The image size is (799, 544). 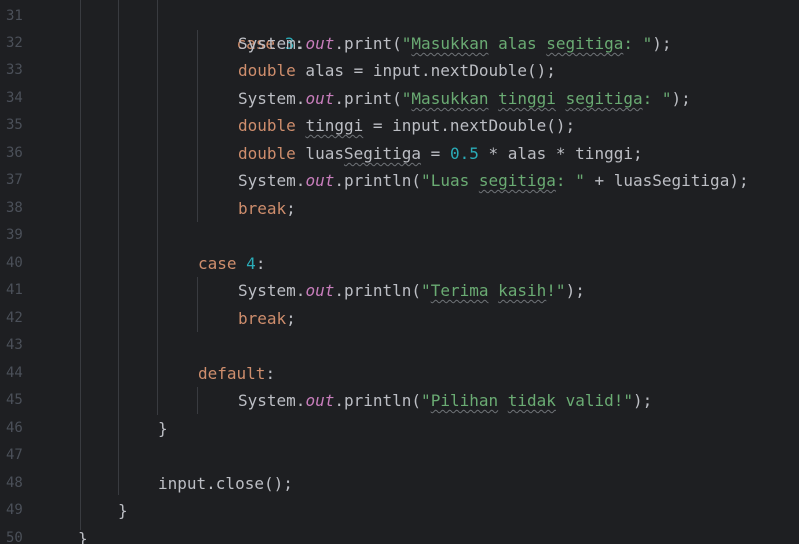 I want to click on keyword: case, so click(x=217, y=263).